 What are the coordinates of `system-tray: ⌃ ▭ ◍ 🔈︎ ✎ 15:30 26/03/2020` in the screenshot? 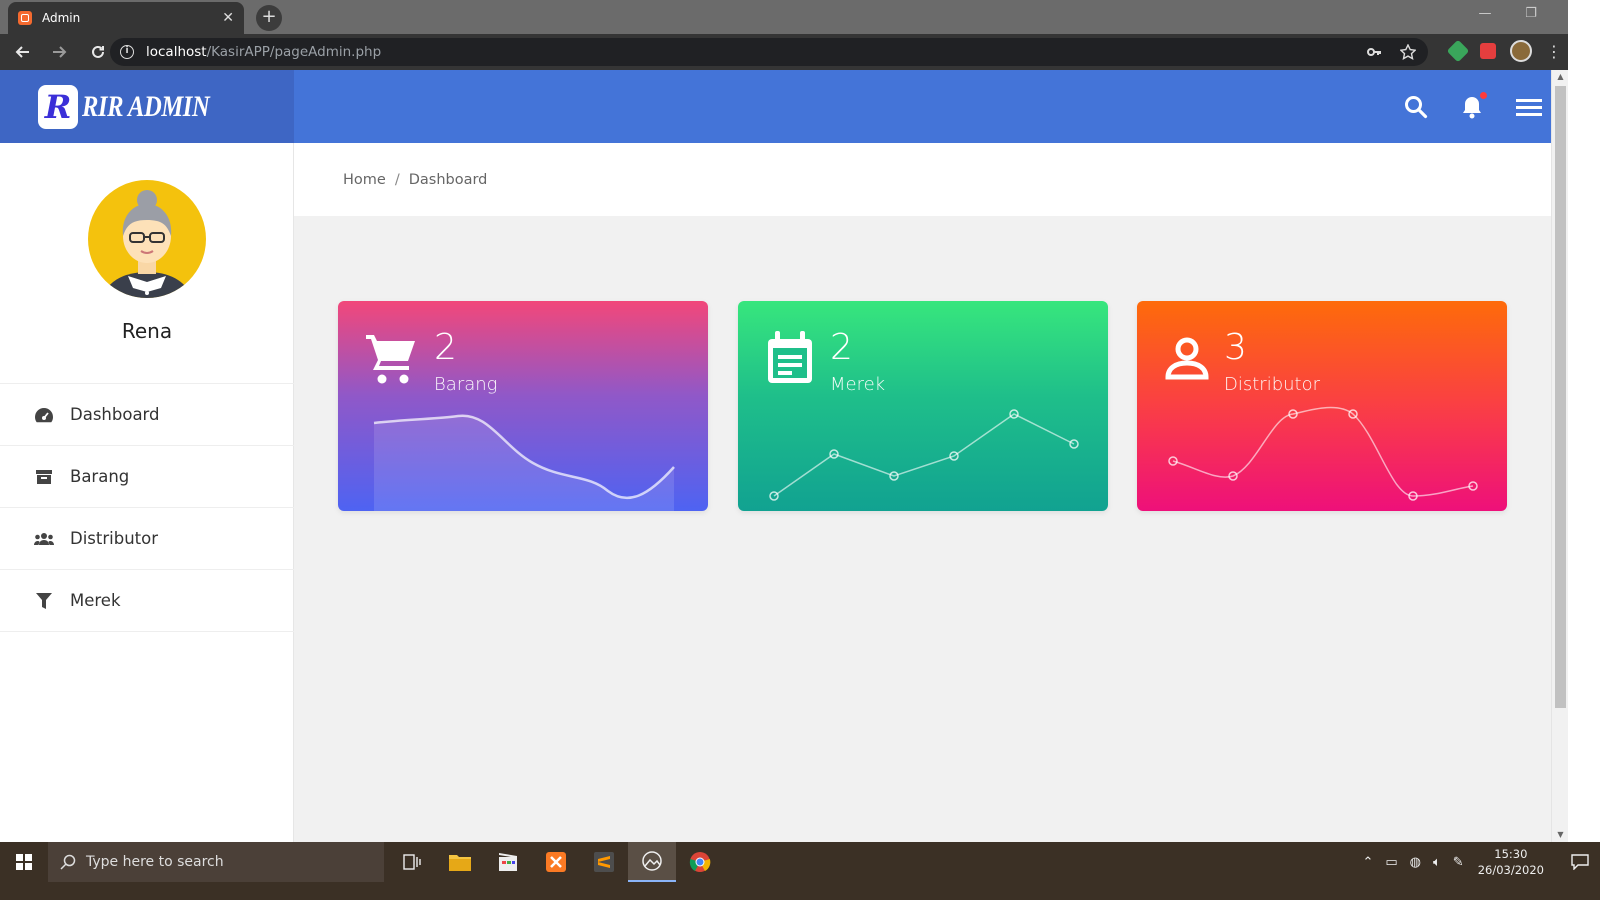 It's located at (1481, 862).